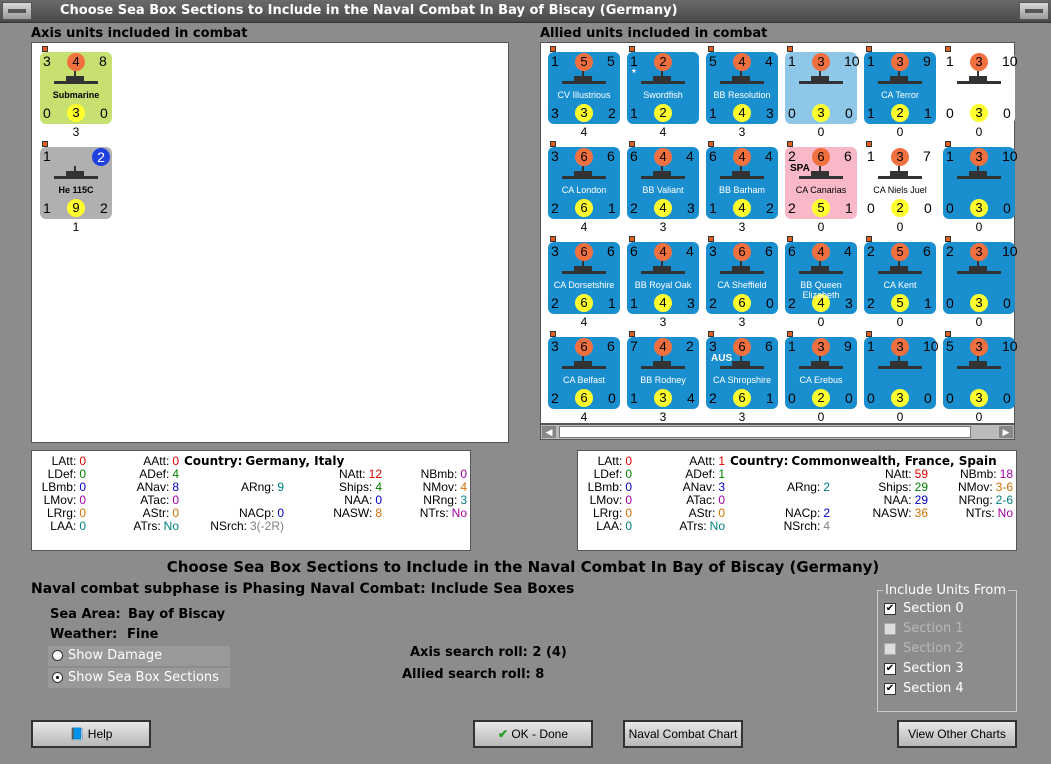 The image size is (1051, 764). I want to click on stat-value: 1, so click(721, 461).